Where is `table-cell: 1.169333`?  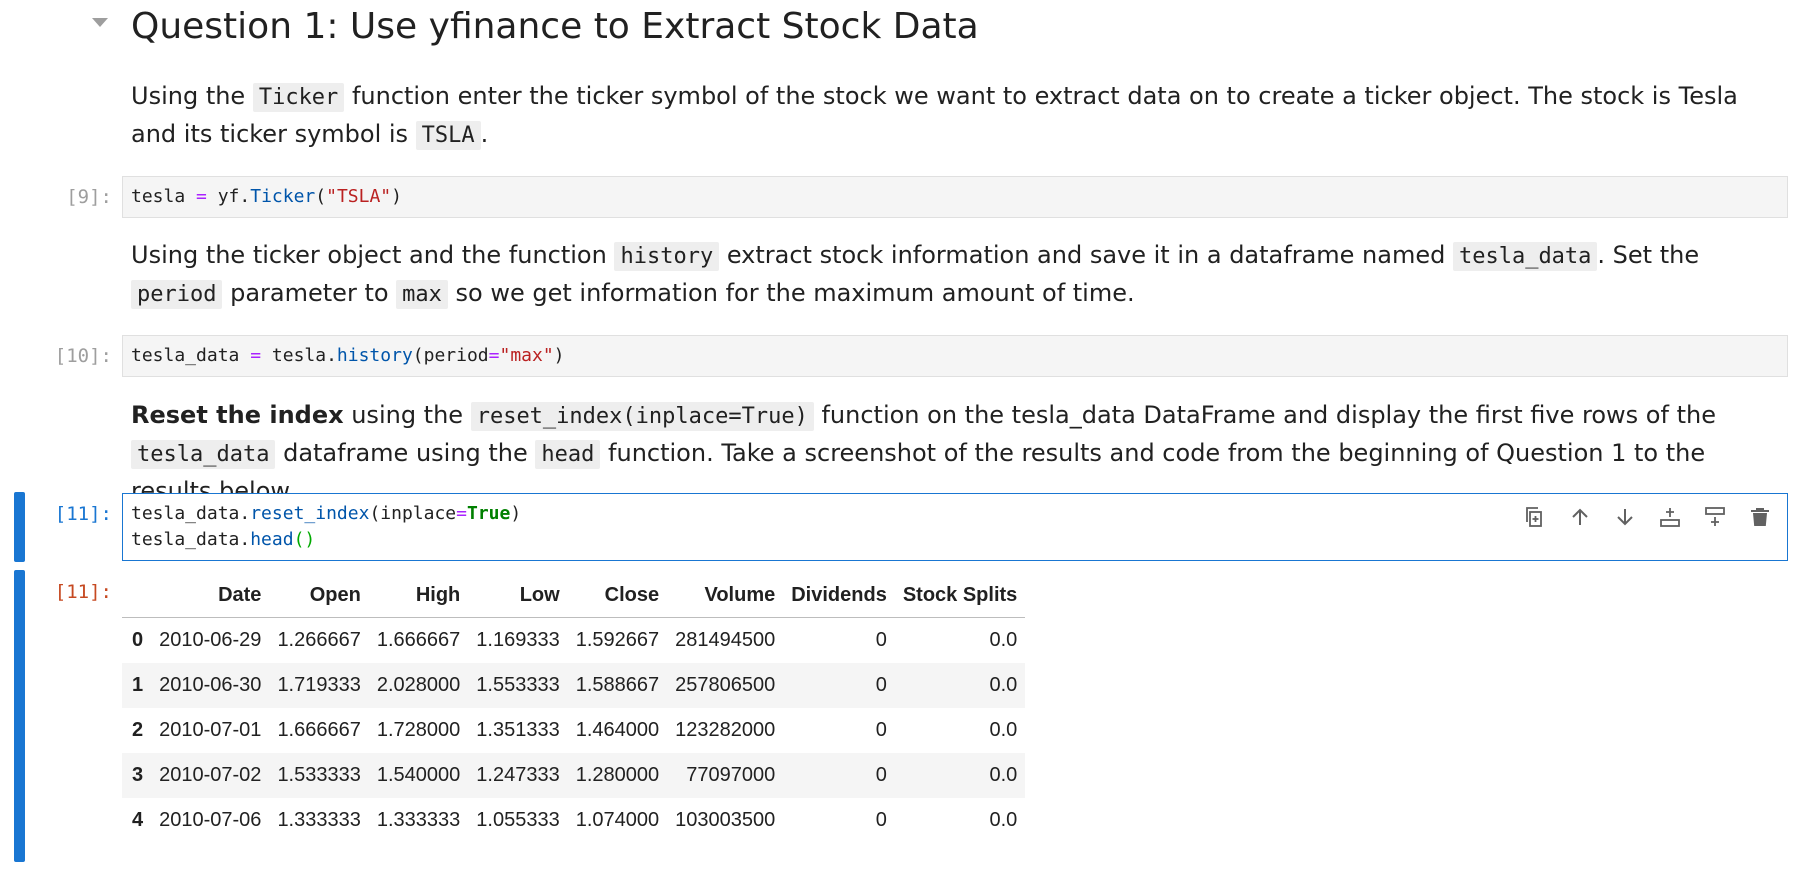 table-cell: 1.169333 is located at coordinates (518, 640).